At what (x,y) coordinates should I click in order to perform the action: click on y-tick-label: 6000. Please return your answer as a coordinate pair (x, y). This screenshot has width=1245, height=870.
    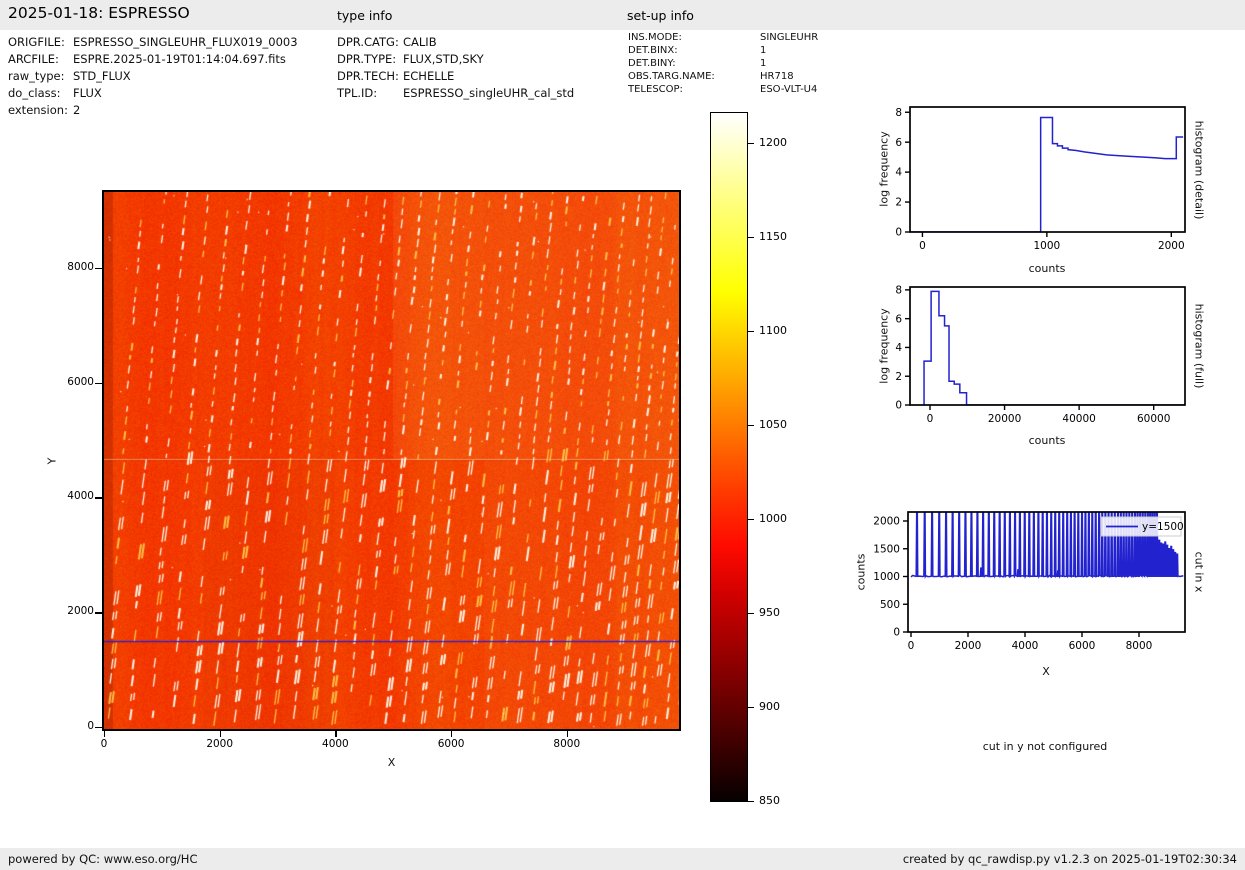
    Looking at the image, I should click on (80, 381).